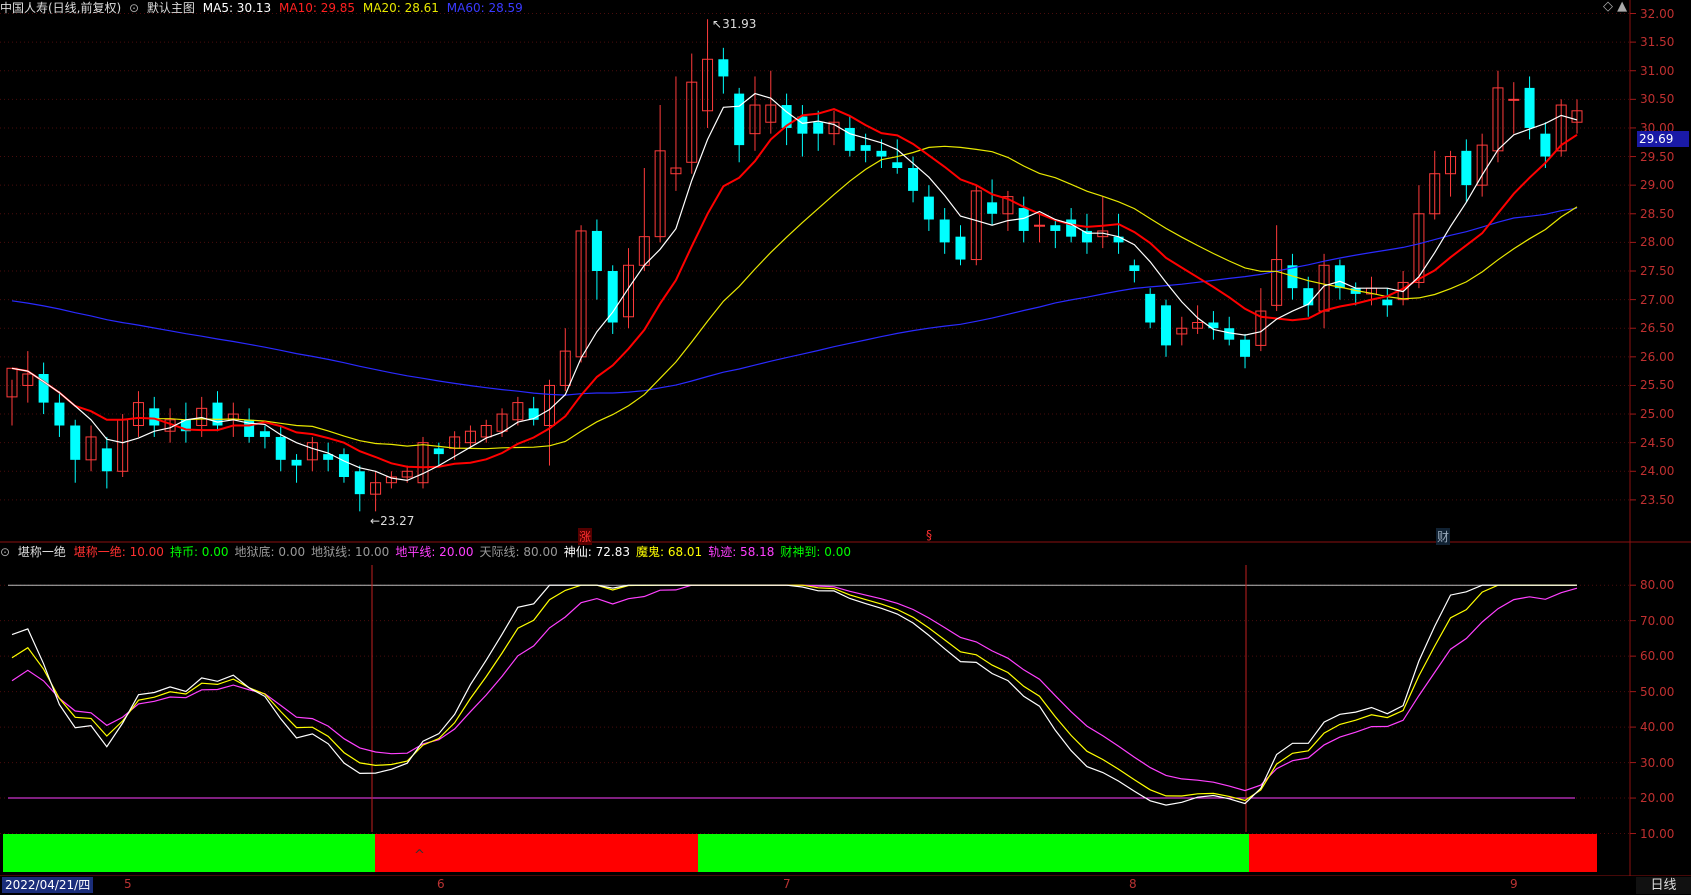 This screenshot has height=895, width=1691. Describe the element at coordinates (118, 552) in the screenshot. I see `indicator-value-0: 堪称一绝: 10.00` at that location.